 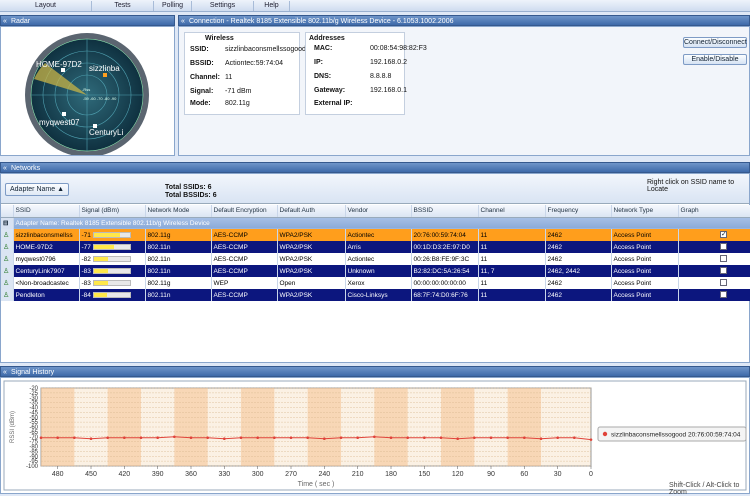 What do you see at coordinates (46, 271) in the screenshot?
I see `ssid-cell: CenturyLink7907` at bounding box center [46, 271].